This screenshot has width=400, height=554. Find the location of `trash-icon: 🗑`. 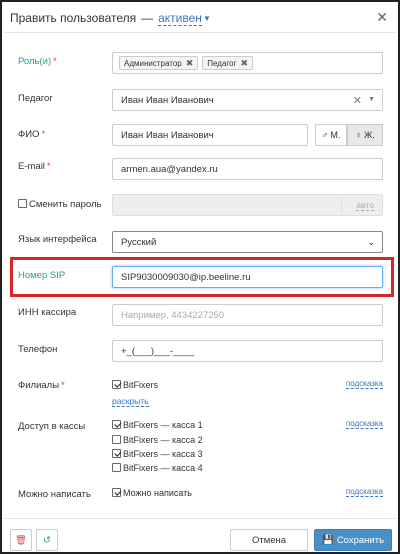

trash-icon: 🗑 is located at coordinates (21, 540).